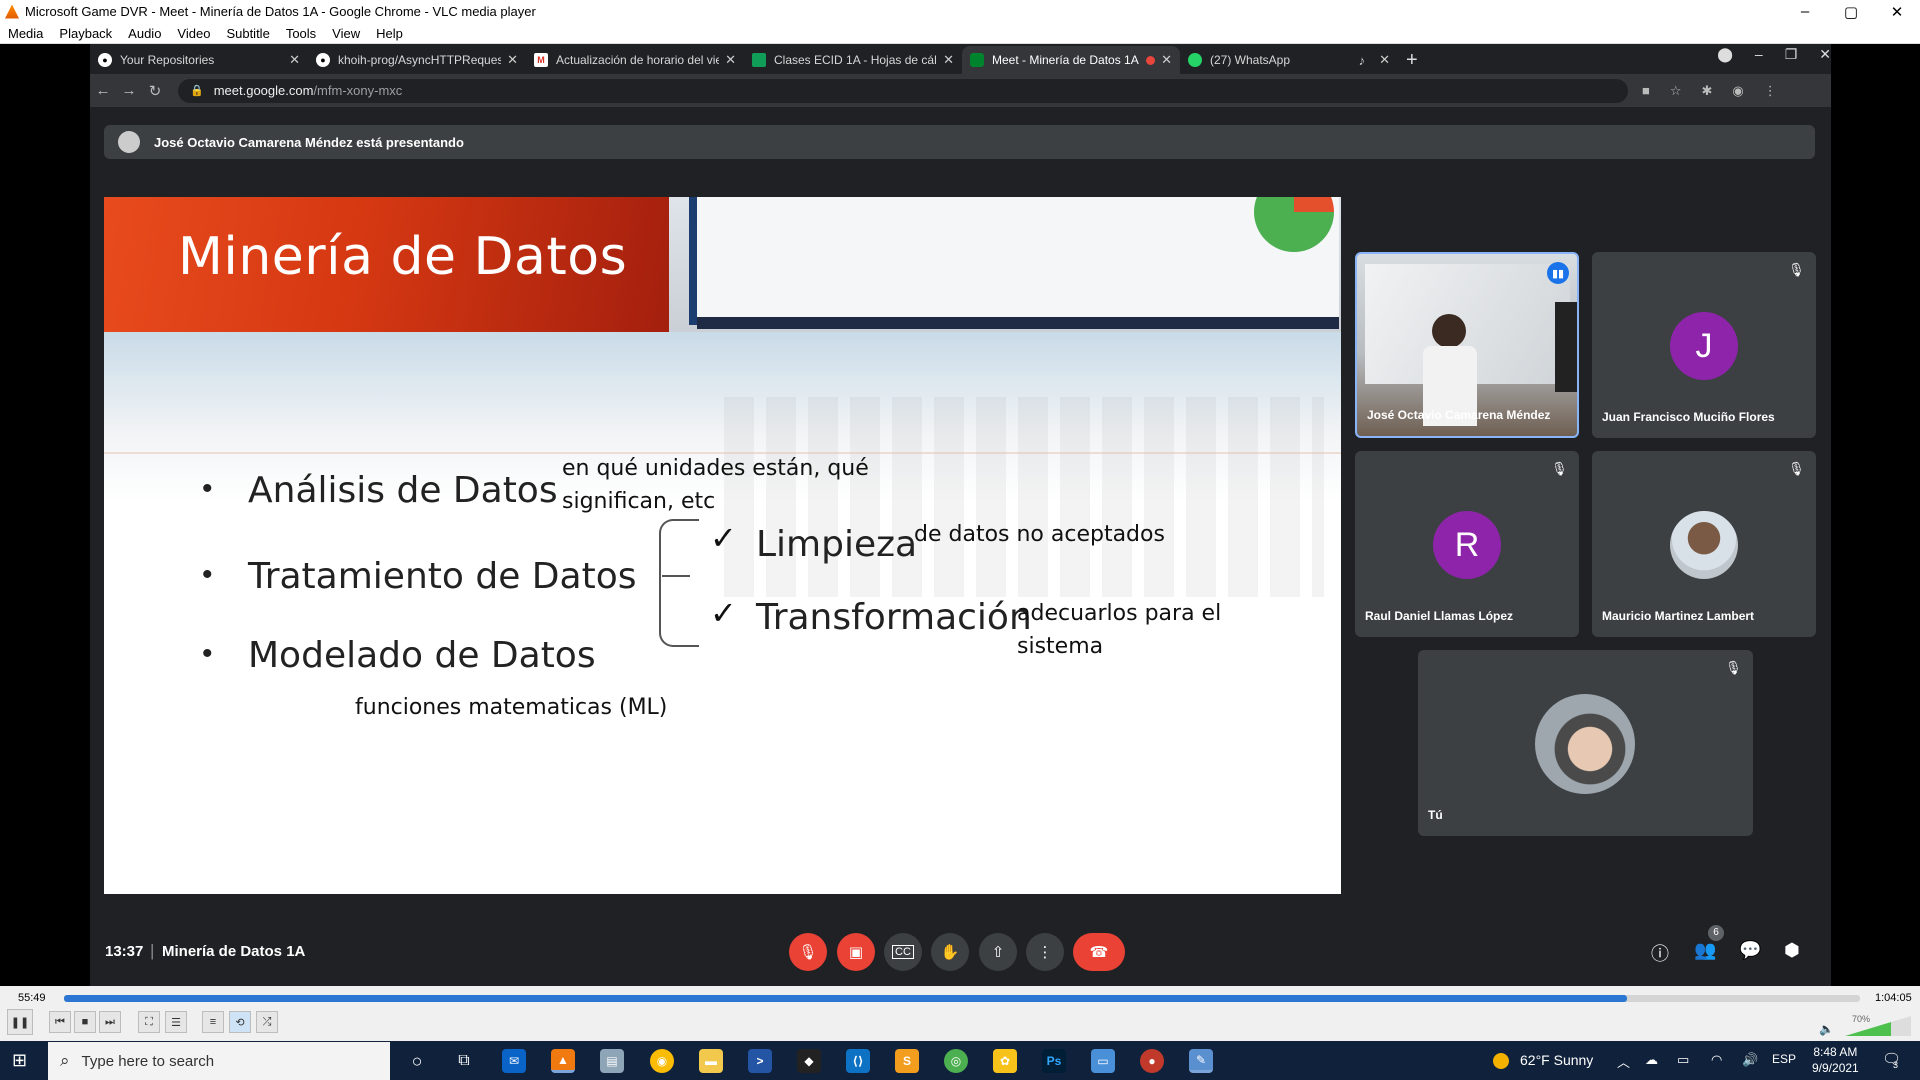 This screenshot has height=1080, width=1920. I want to click on app-yellow-icon: ✿, so click(1005, 1061).